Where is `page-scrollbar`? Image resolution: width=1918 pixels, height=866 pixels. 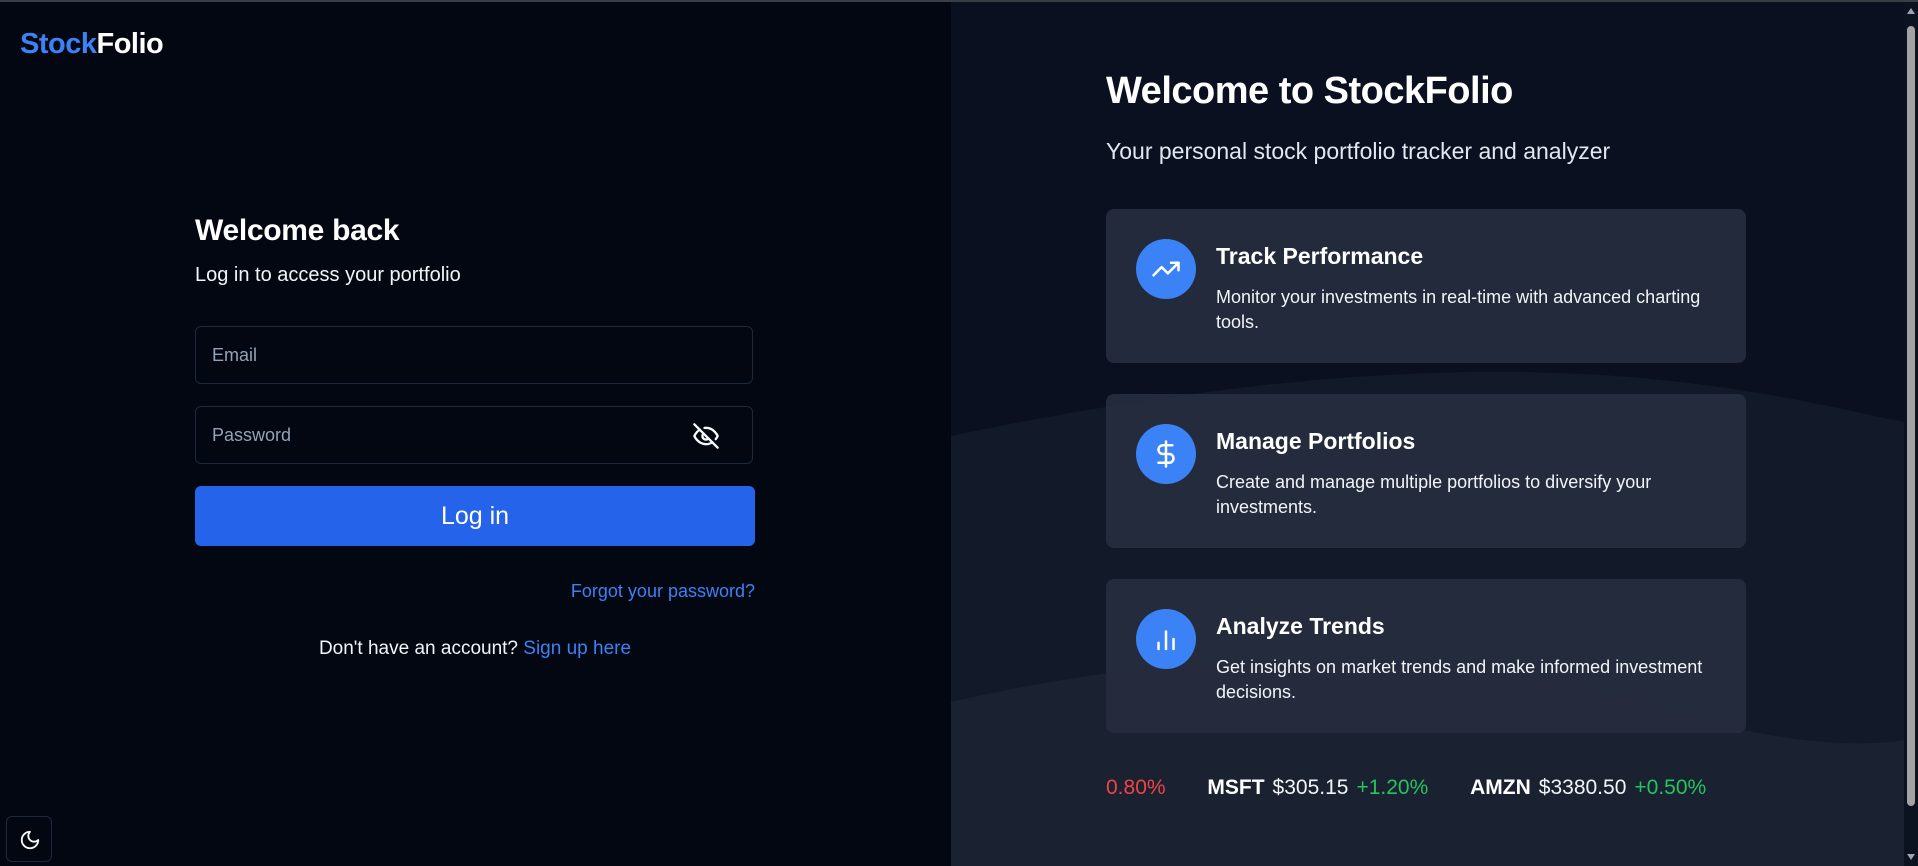
page-scrollbar is located at coordinates (1911, 434).